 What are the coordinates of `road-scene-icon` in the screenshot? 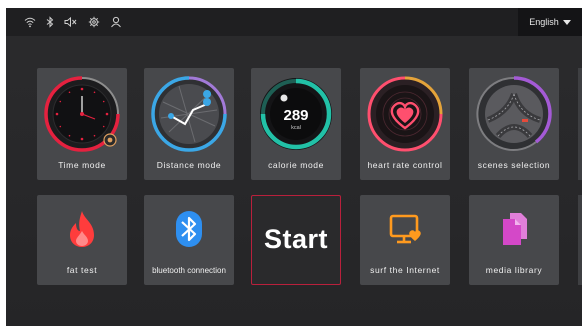 It's located at (514, 113).